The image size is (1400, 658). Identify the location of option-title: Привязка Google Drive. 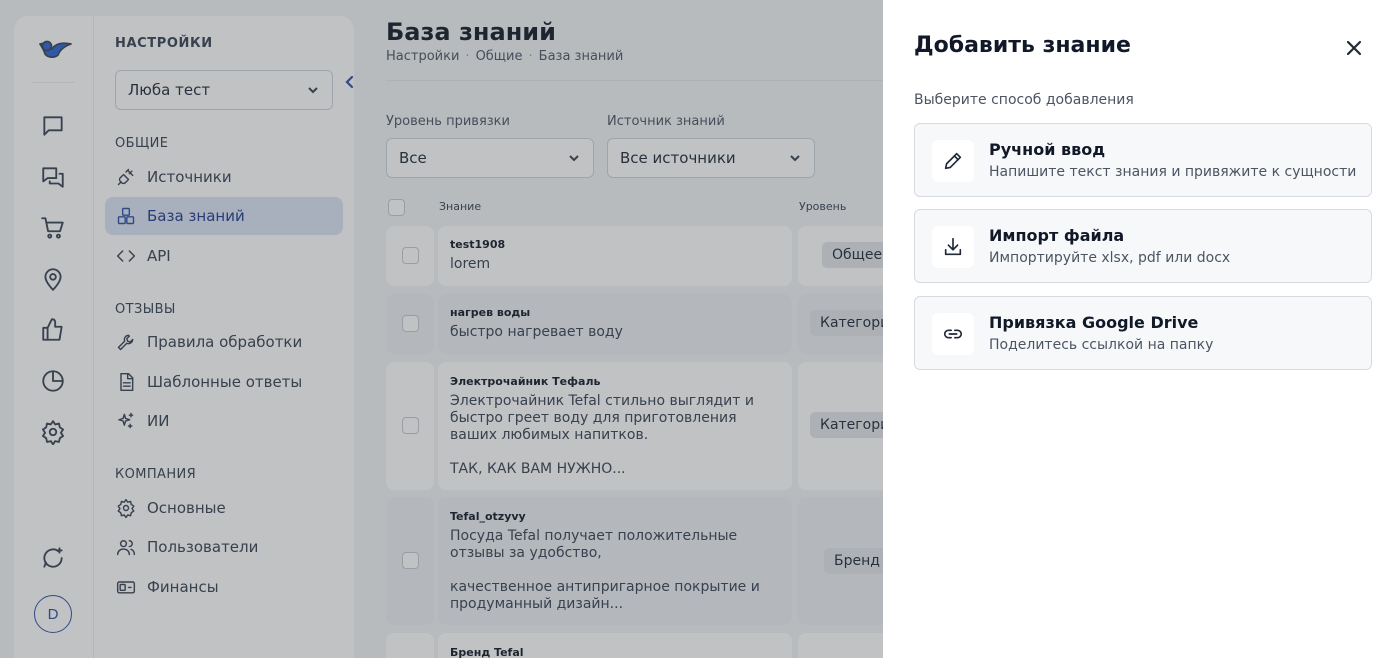
(1094, 322).